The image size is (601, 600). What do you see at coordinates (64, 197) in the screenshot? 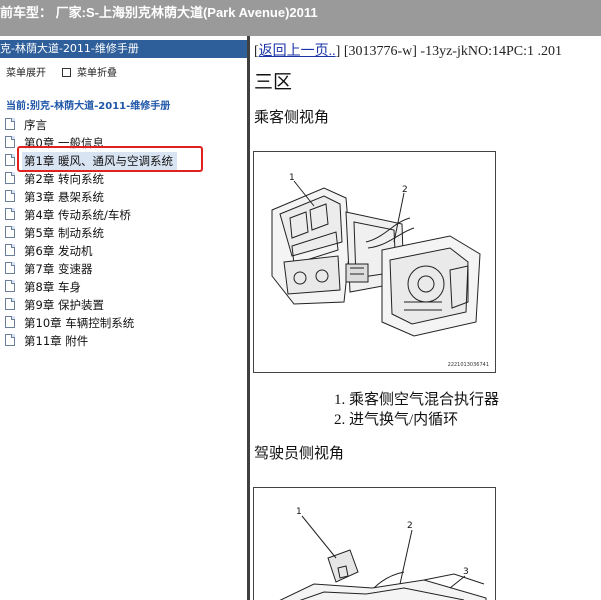
I see `tree-item-label: 第3章 悬架系统` at bounding box center [64, 197].